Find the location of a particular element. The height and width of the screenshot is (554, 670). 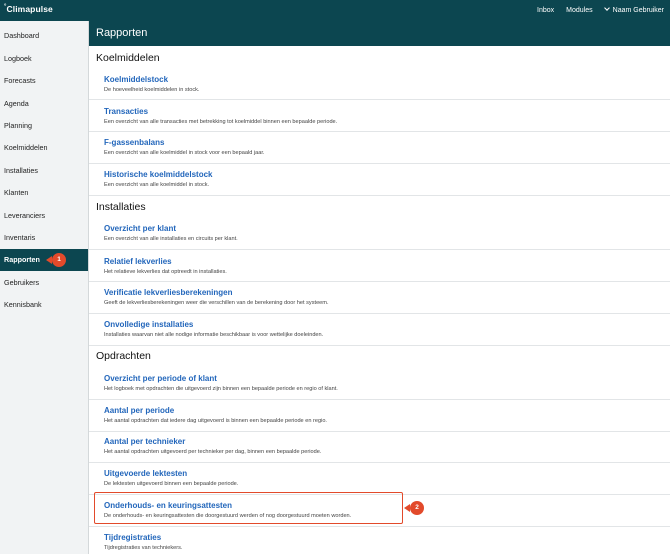

report-link: Transacties is located at coordinates (126, 111).